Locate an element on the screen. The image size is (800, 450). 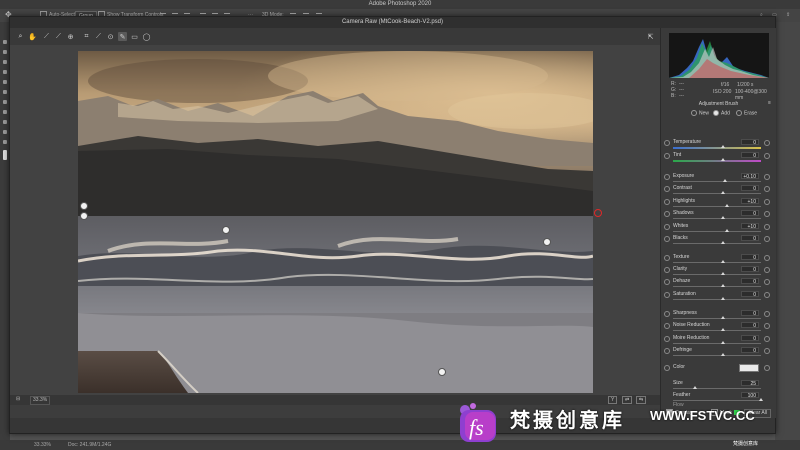
feather-value: 100 is located at coordinates (750, 395).